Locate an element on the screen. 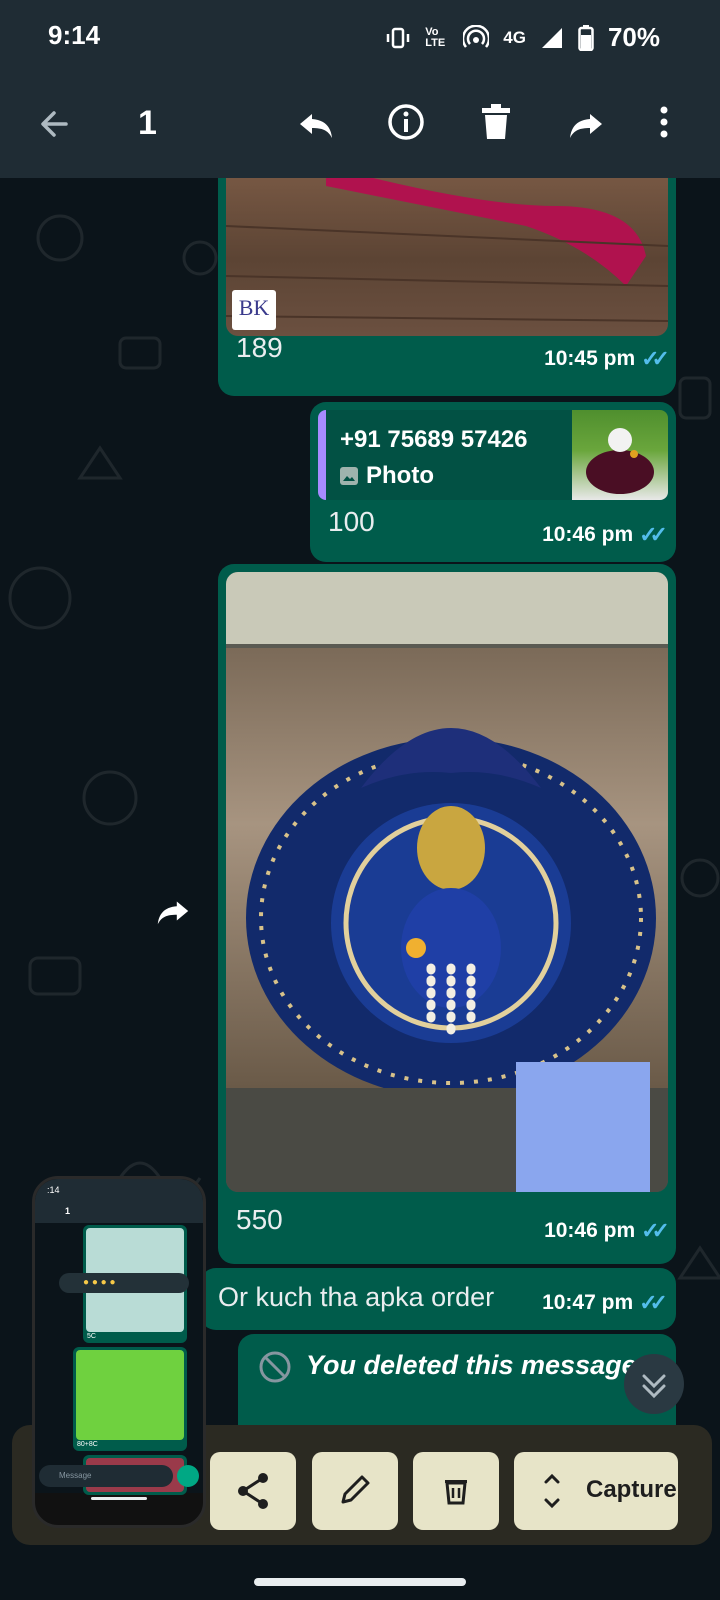  info-icon is located at coordinates (406, 122).